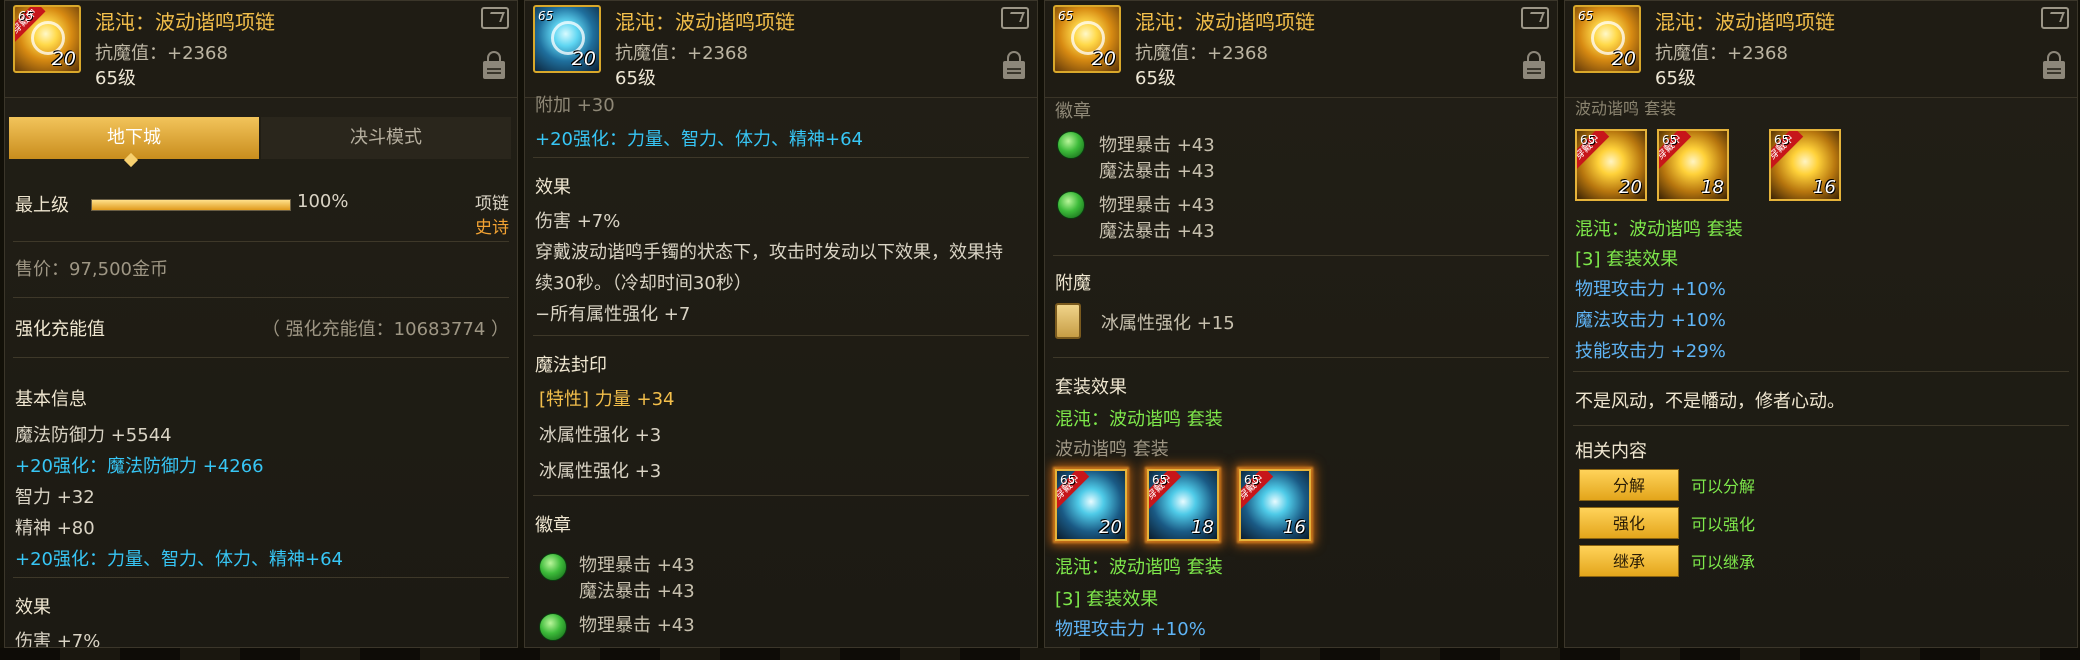 This screenshot has width=2080, height=660. I want to click on enchant-value: 冰属性强化 +15, so click(1168, 323).